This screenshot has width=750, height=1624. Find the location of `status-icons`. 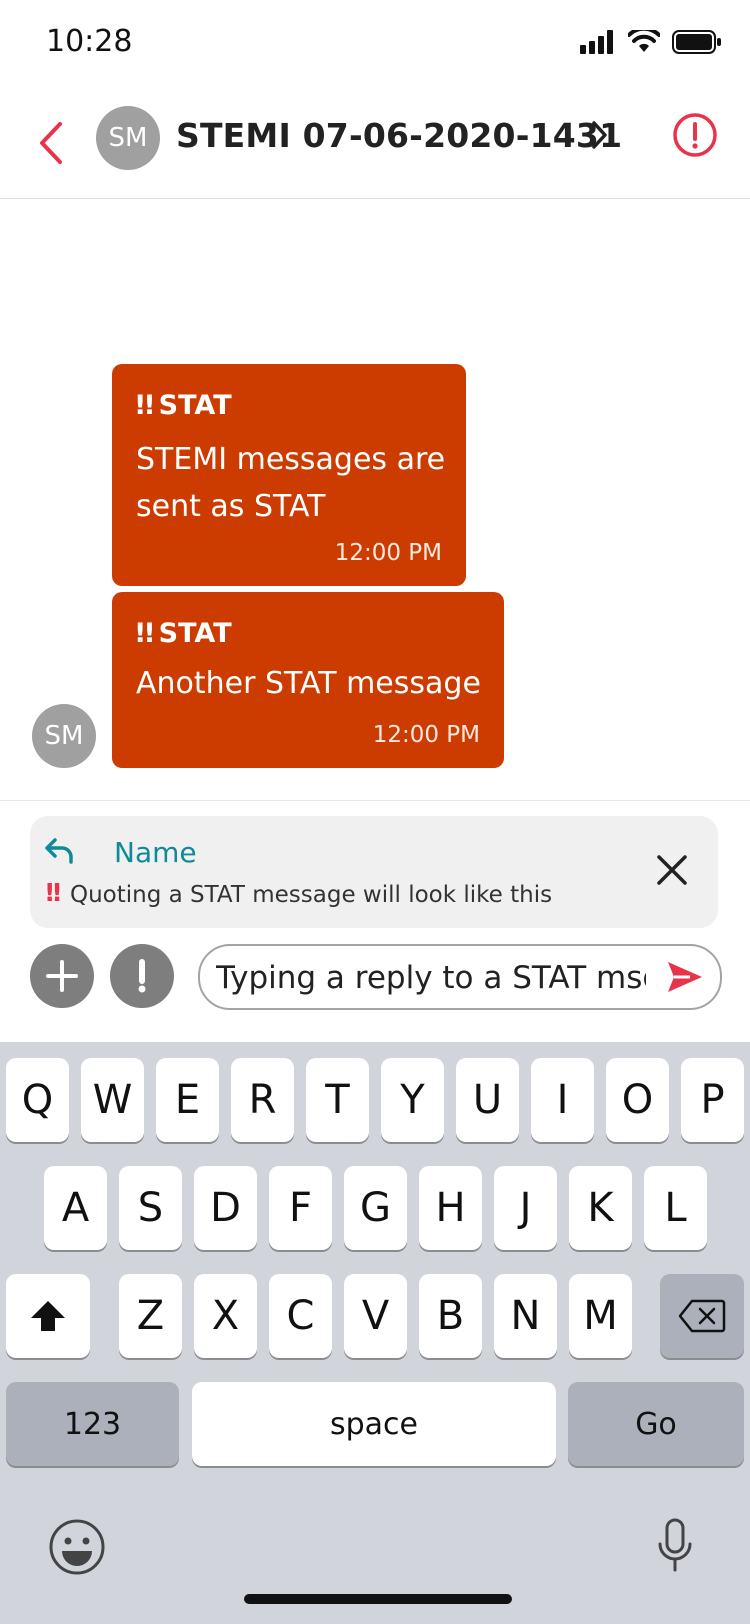

status-icons is located at coordinates (651, 42).